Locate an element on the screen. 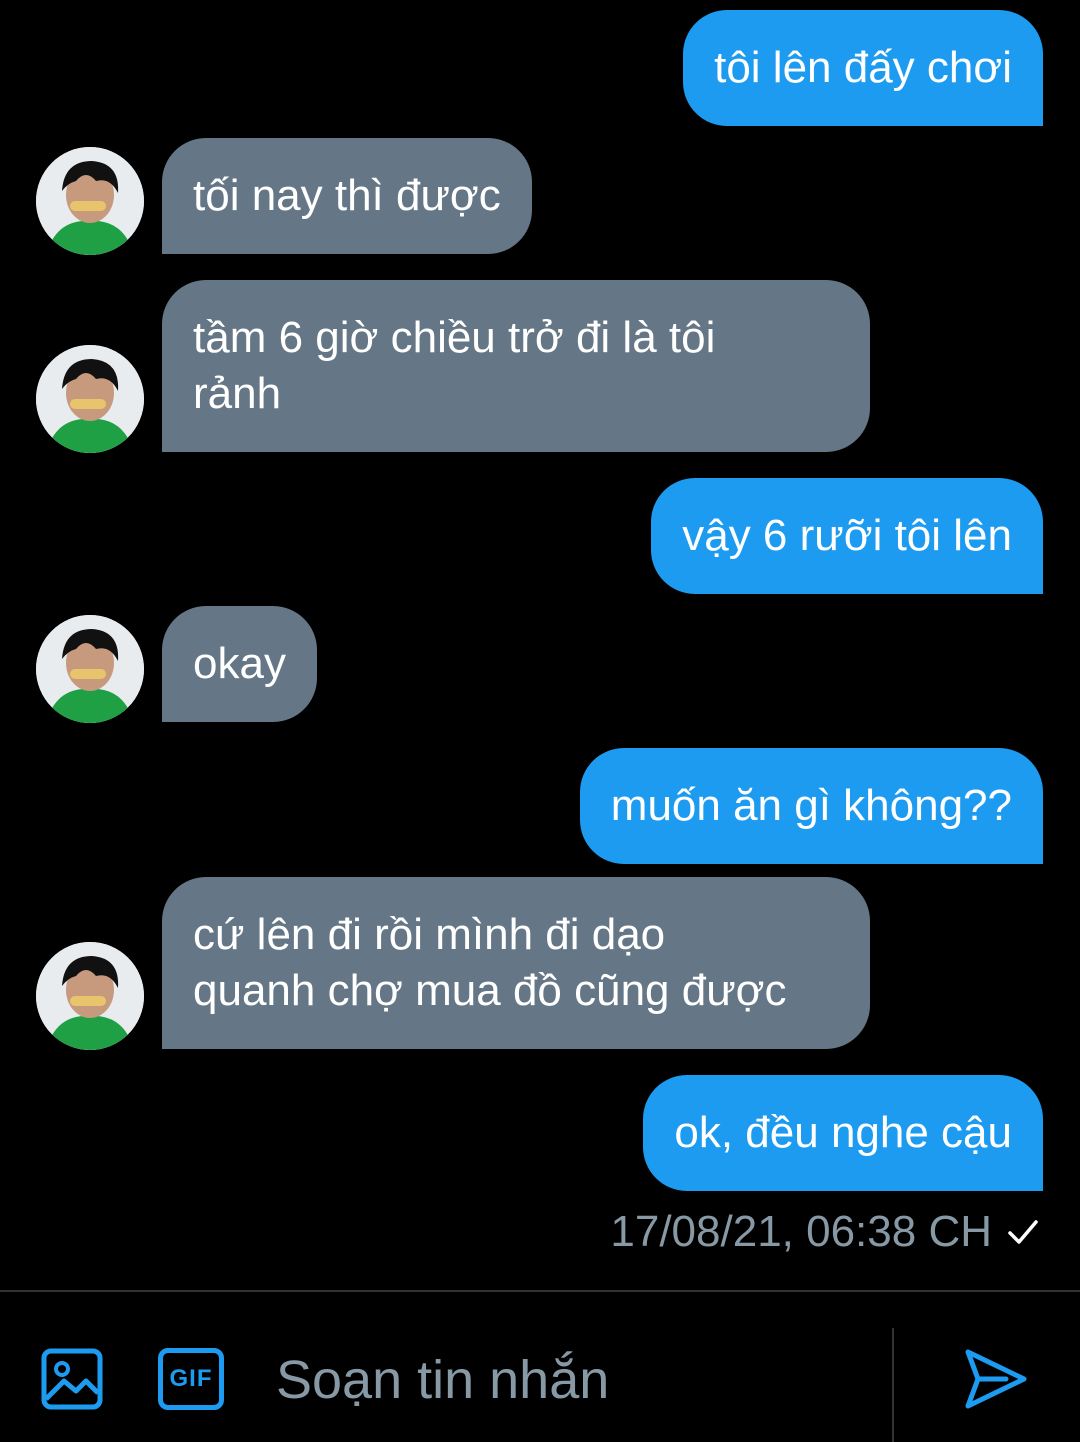 Image resolution: width=1080 pixels, height=1442 pixels. message-timestamp: 17/08/21, 06:38 CH is located at coordinates (801, 1231).